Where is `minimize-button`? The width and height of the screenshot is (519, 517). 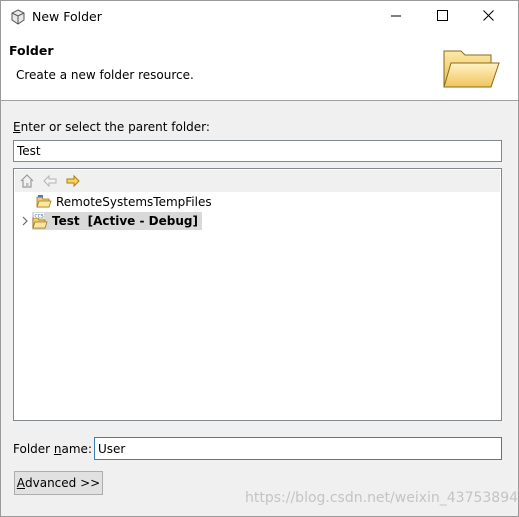
minimize-button is located at coordinates (396, 16).